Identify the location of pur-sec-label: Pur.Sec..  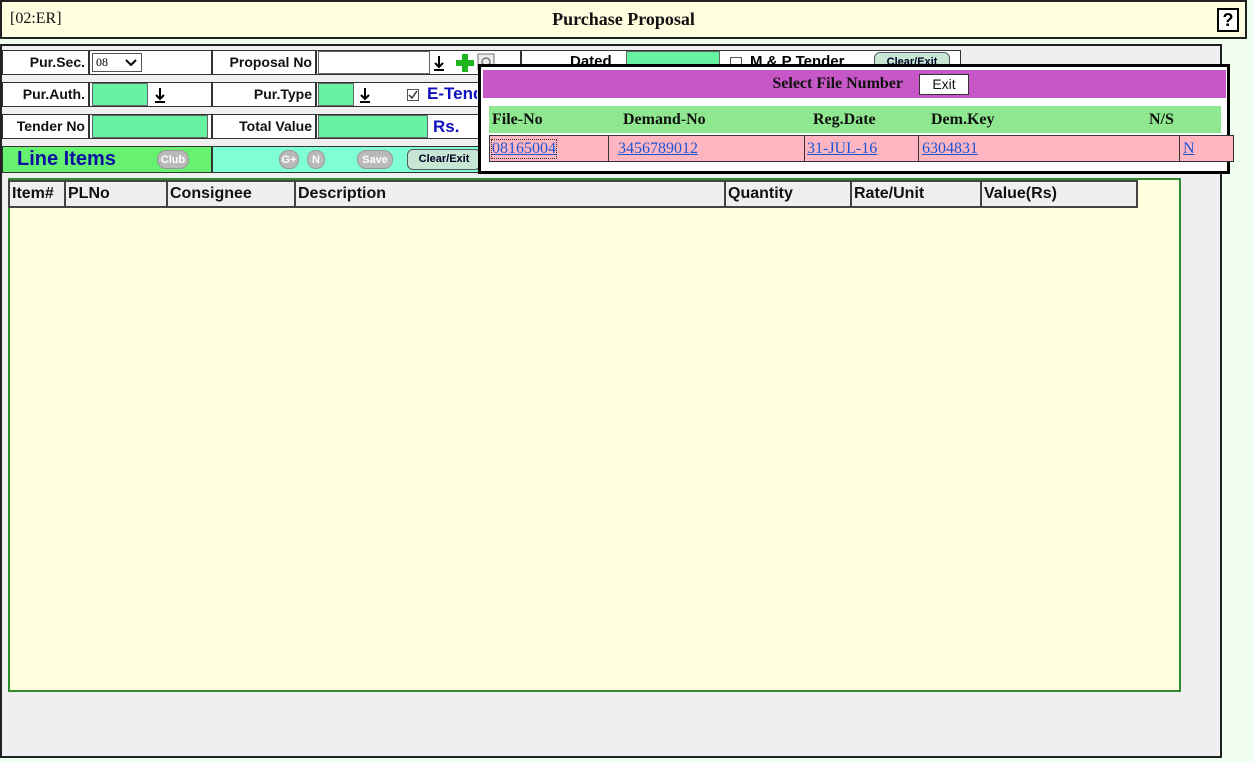
(45, 62).